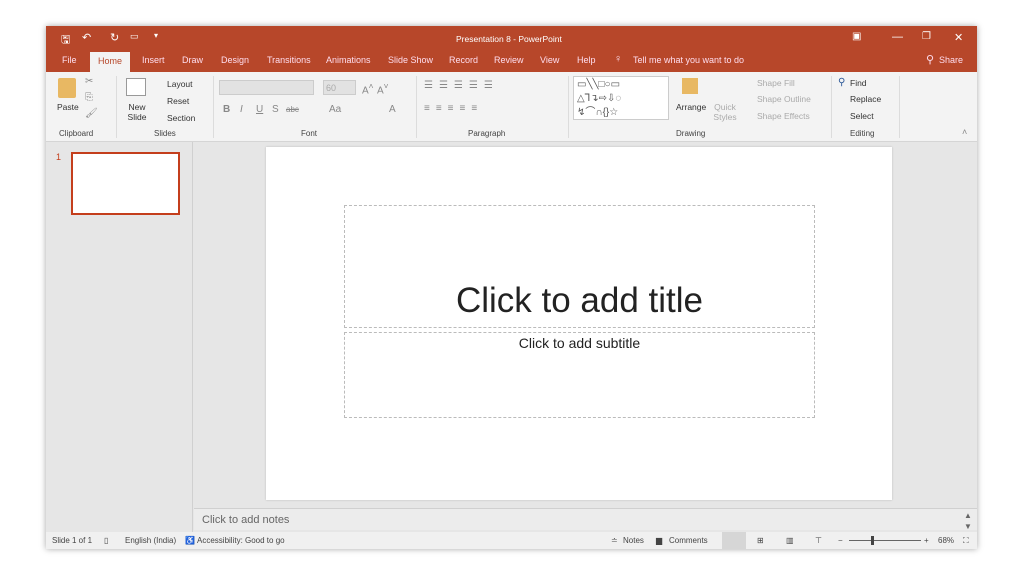 The image size is (1024, 576). I want to click on tab-draw: Draw, so click(192, 60).